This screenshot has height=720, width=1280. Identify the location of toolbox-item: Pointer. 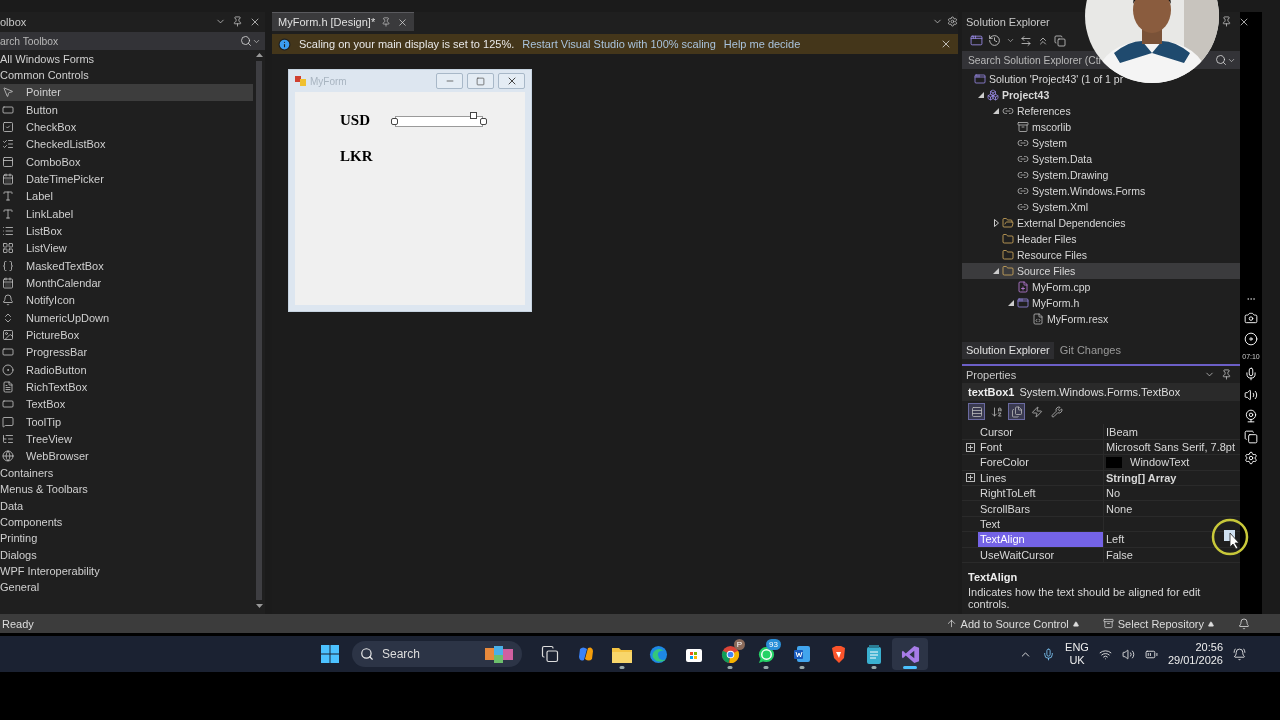
(126, 92).